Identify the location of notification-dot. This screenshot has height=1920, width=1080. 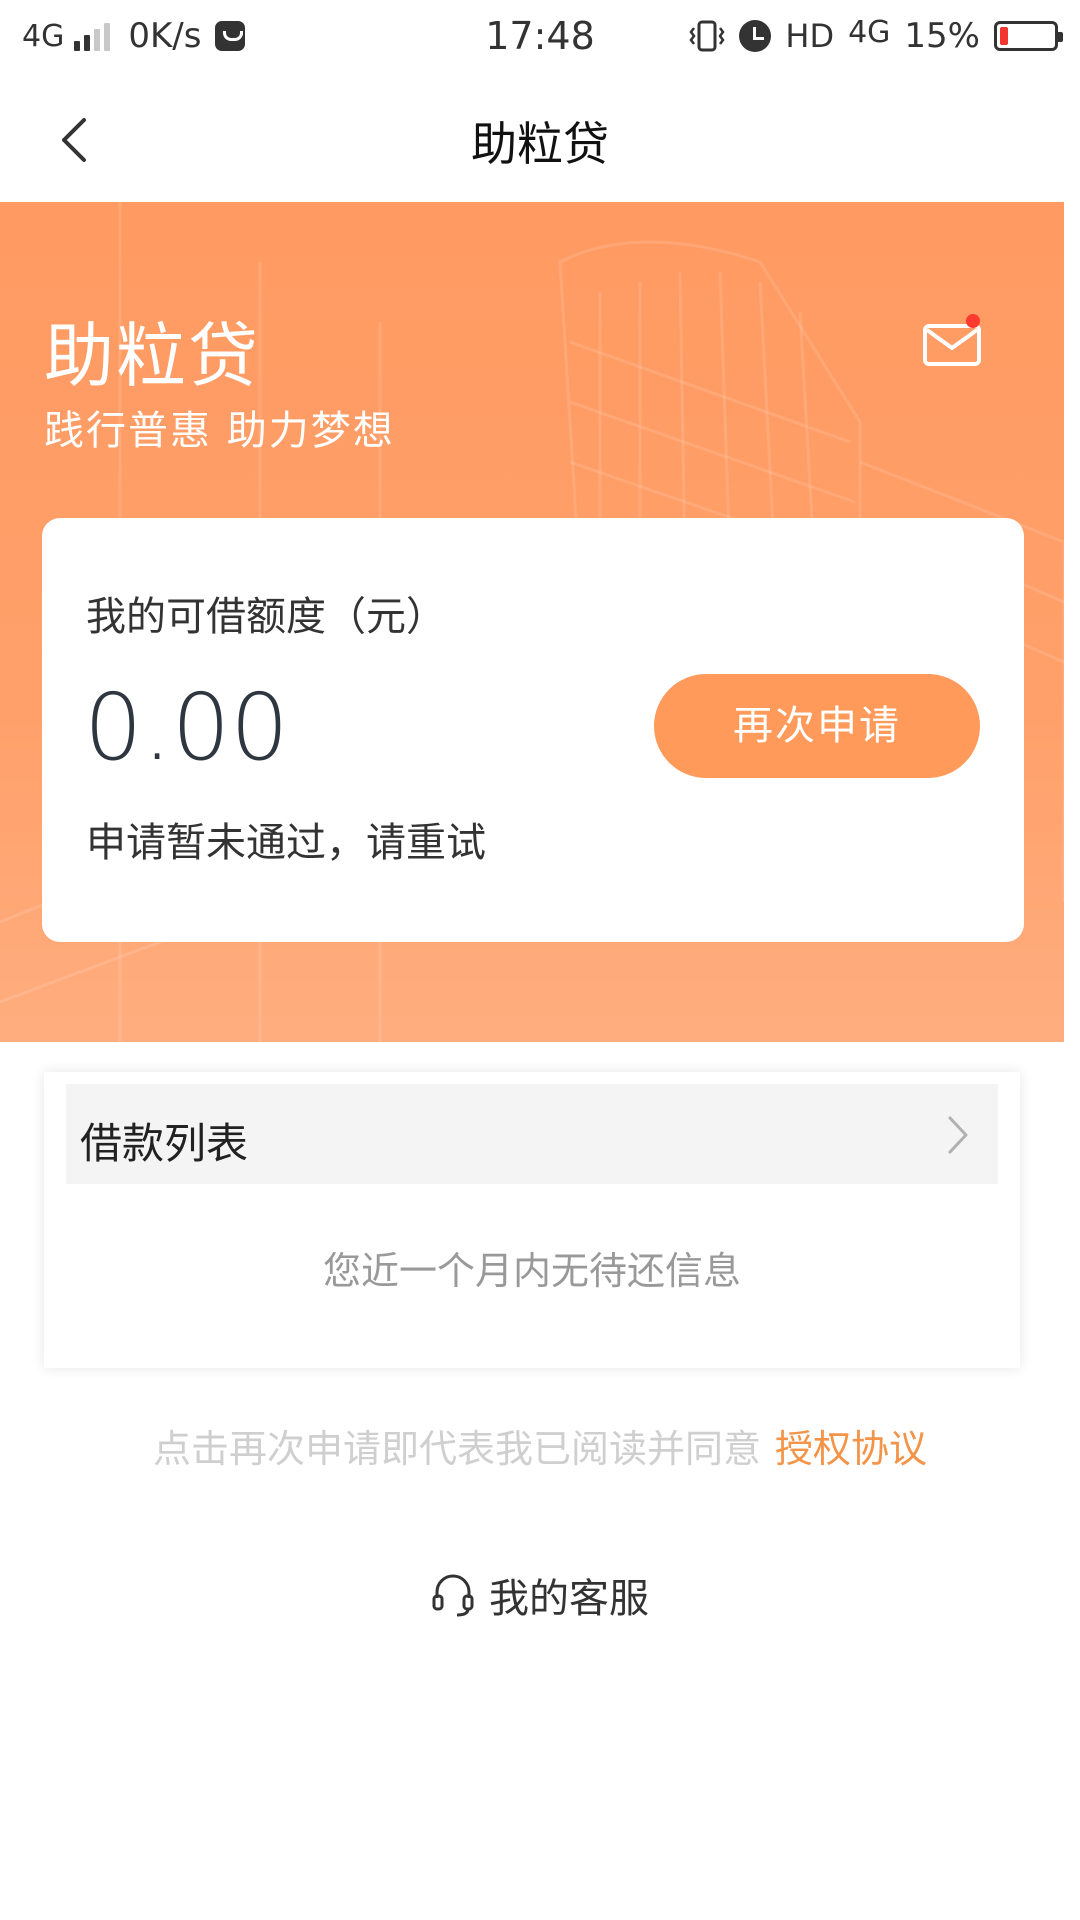
(973, 321).